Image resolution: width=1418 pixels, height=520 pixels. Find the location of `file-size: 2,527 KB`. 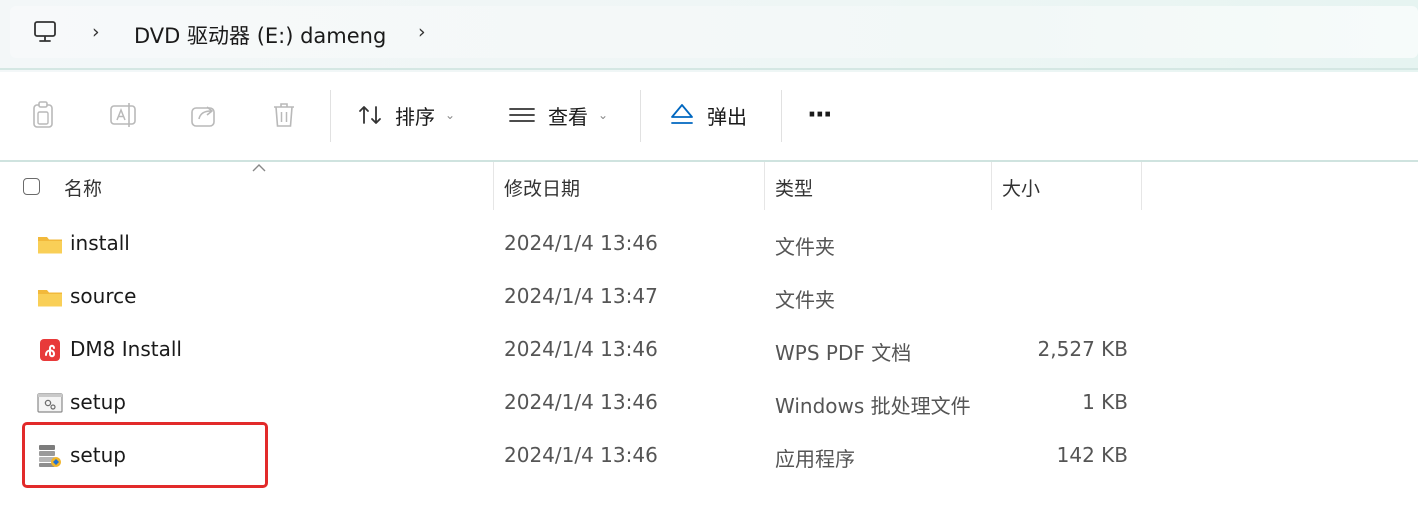

file-size: 2,527 KB is located at coordinates (1082, 349).